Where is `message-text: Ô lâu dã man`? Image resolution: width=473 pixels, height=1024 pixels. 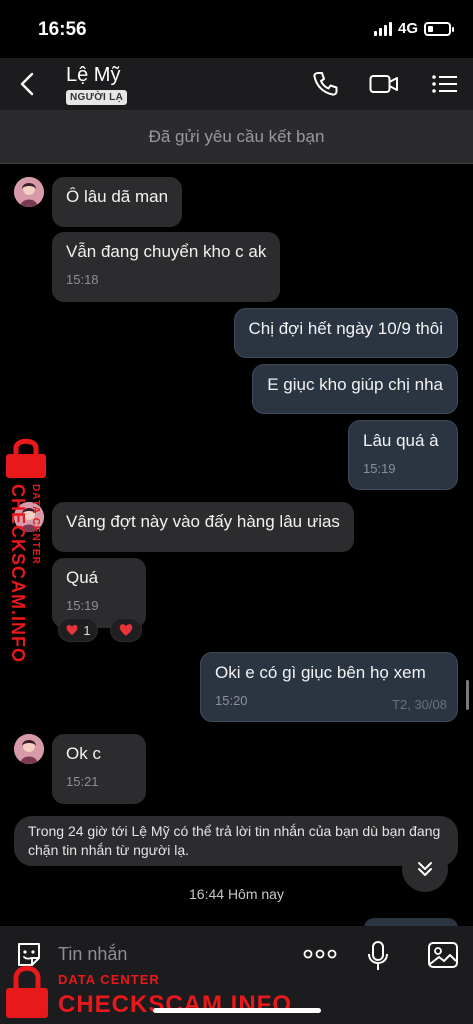
message-text: Ô lâu dã man is located at coordinates (117, 196).